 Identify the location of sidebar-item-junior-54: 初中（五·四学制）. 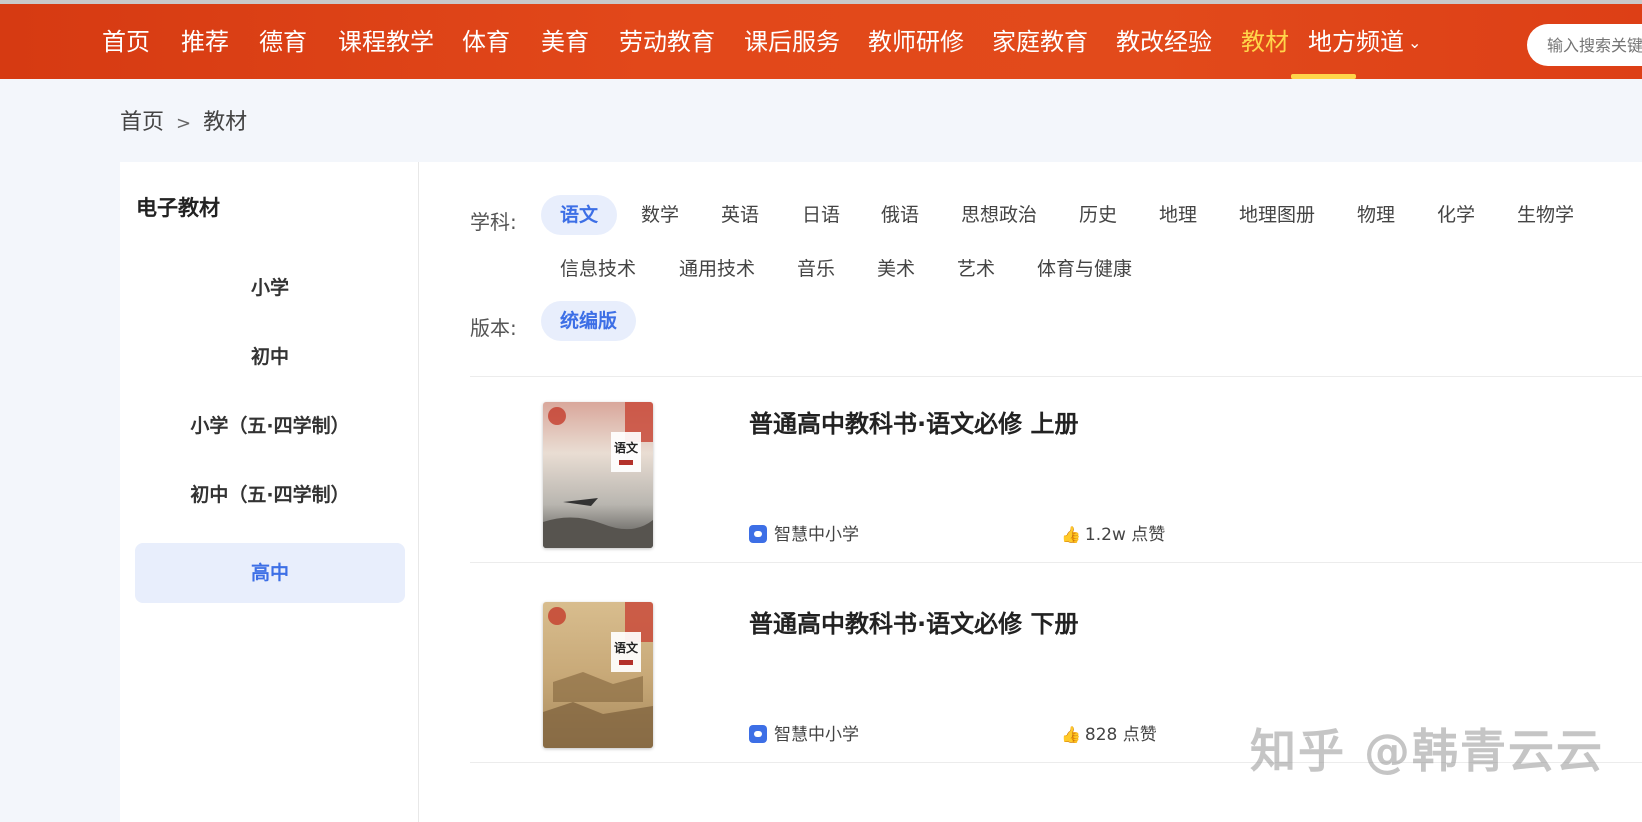
(270, 495).